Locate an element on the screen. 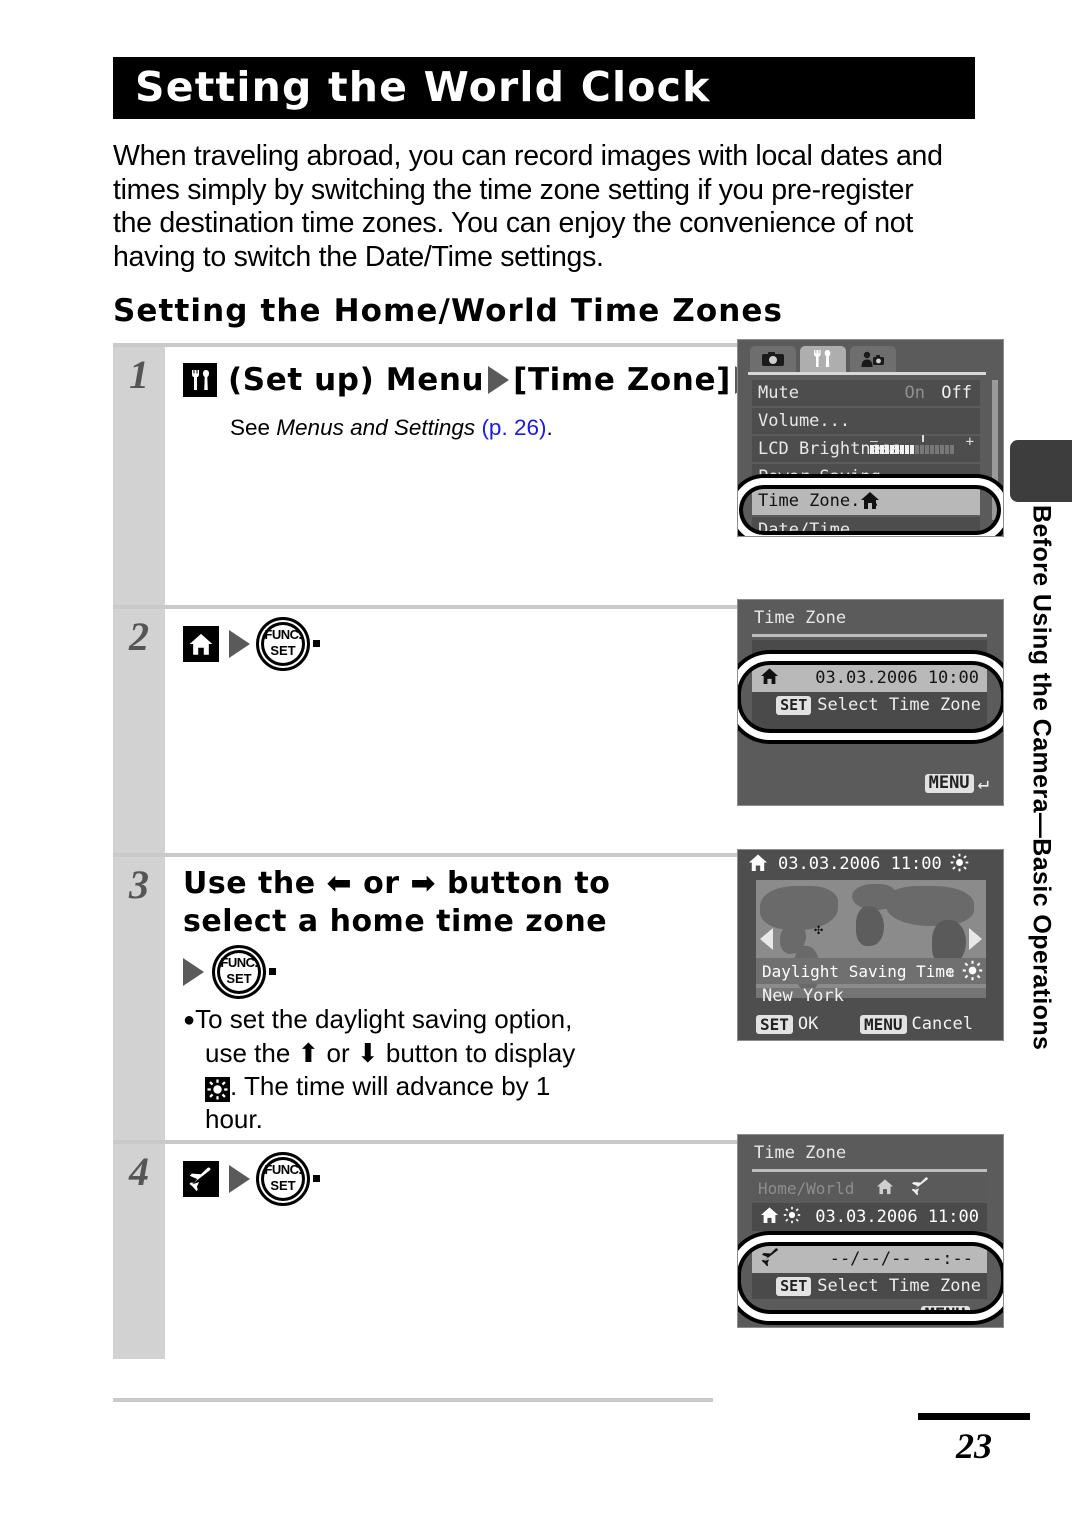 This screenshot has width=1080, height=1521. my-camera-tab is located at coordinates (873, 359).